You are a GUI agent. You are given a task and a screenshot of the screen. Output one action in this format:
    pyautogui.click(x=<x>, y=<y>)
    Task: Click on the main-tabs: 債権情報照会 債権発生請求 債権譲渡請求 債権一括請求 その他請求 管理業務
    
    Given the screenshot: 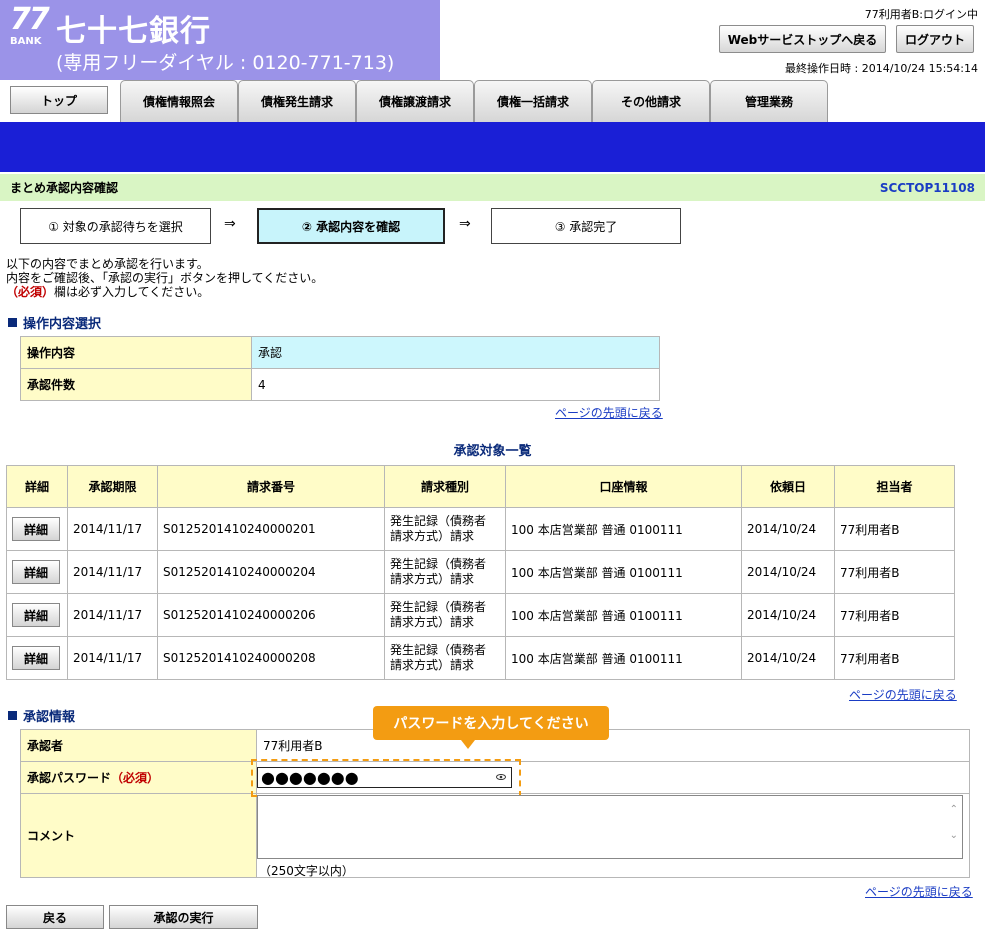 What is the action you would take?
    pyautogui.click(x=474, y=101)
    